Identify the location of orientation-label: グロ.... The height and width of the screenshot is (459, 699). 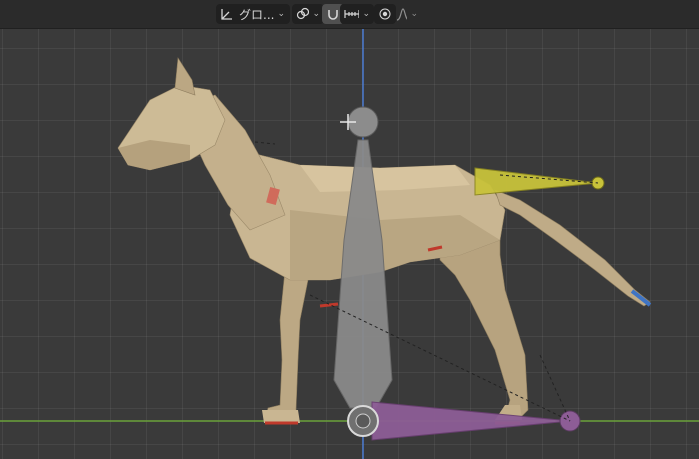
(257, 14).